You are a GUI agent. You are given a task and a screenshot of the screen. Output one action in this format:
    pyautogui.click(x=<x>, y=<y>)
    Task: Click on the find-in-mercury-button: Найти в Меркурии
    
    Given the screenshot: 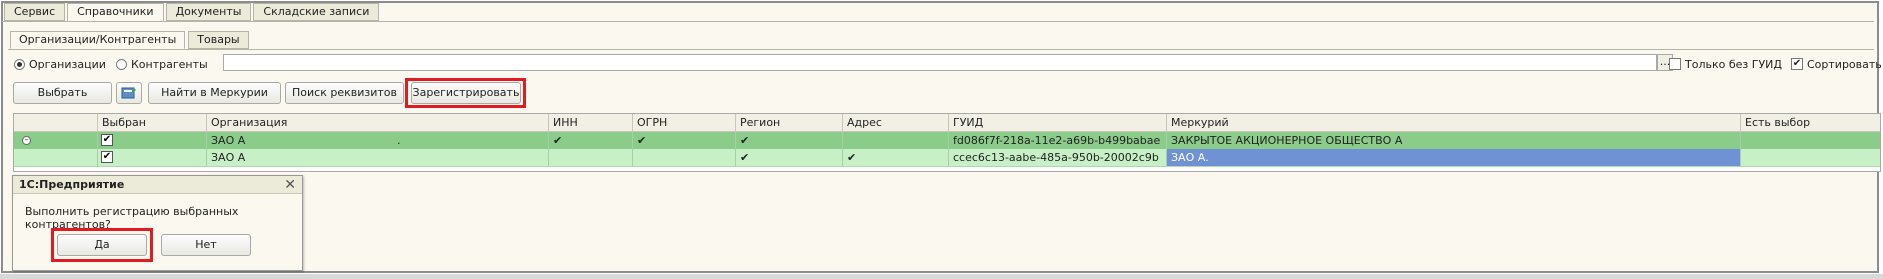 What is the action you would take?
    pyautogui.click(x=214, y=93)
    